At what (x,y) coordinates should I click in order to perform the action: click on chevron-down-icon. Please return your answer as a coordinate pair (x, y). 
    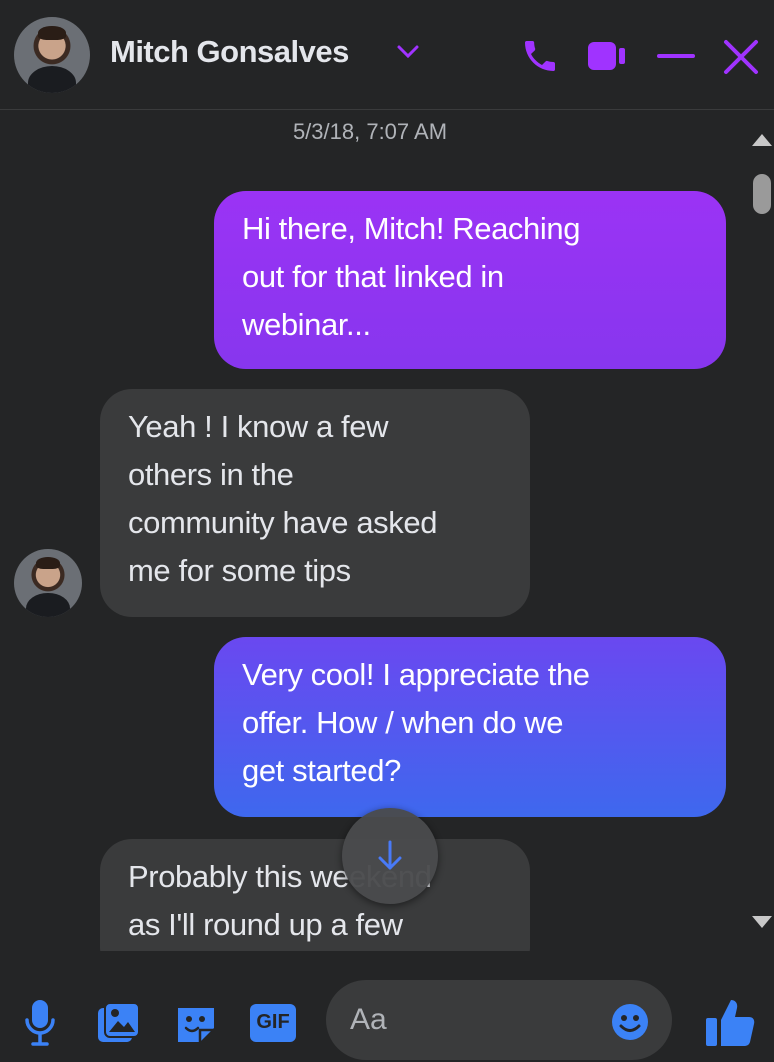
    Looking at the image, I should click on (408, 52).